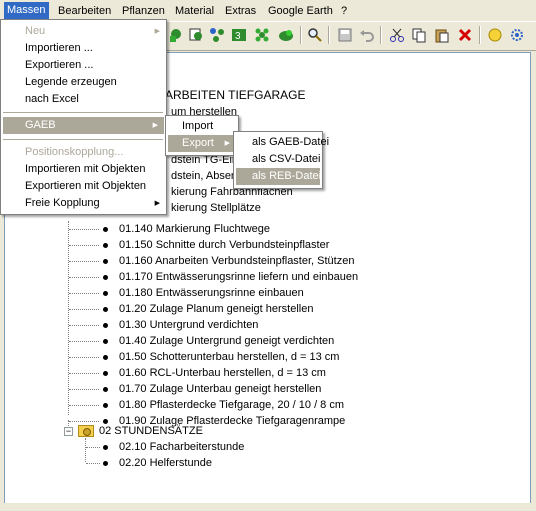  Describe the element at coordinates (517, 35) in the screenshot. I see `gear-icon` at that location.